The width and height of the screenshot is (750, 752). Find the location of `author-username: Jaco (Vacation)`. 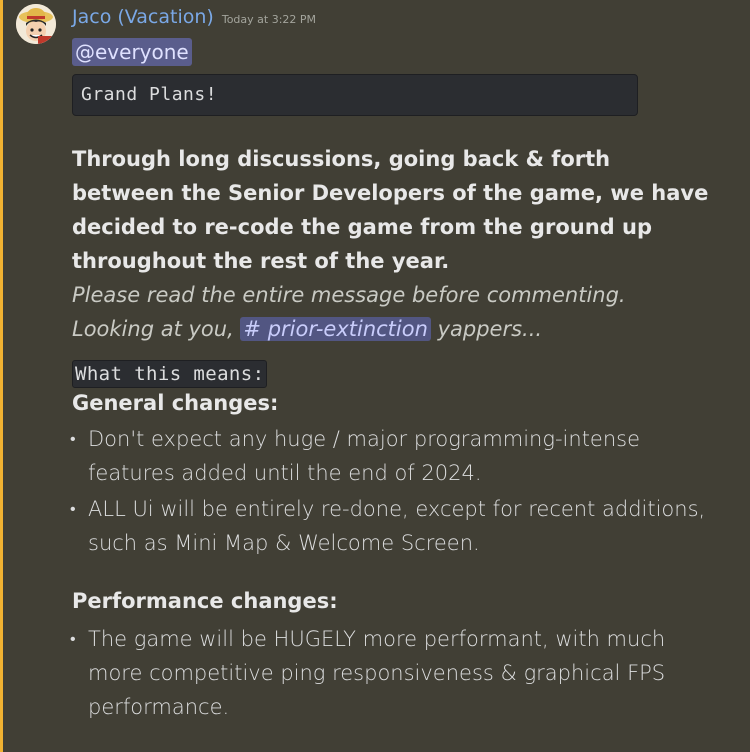

author-username: Jaco (Vacation) is located at coordinates (143, 17).